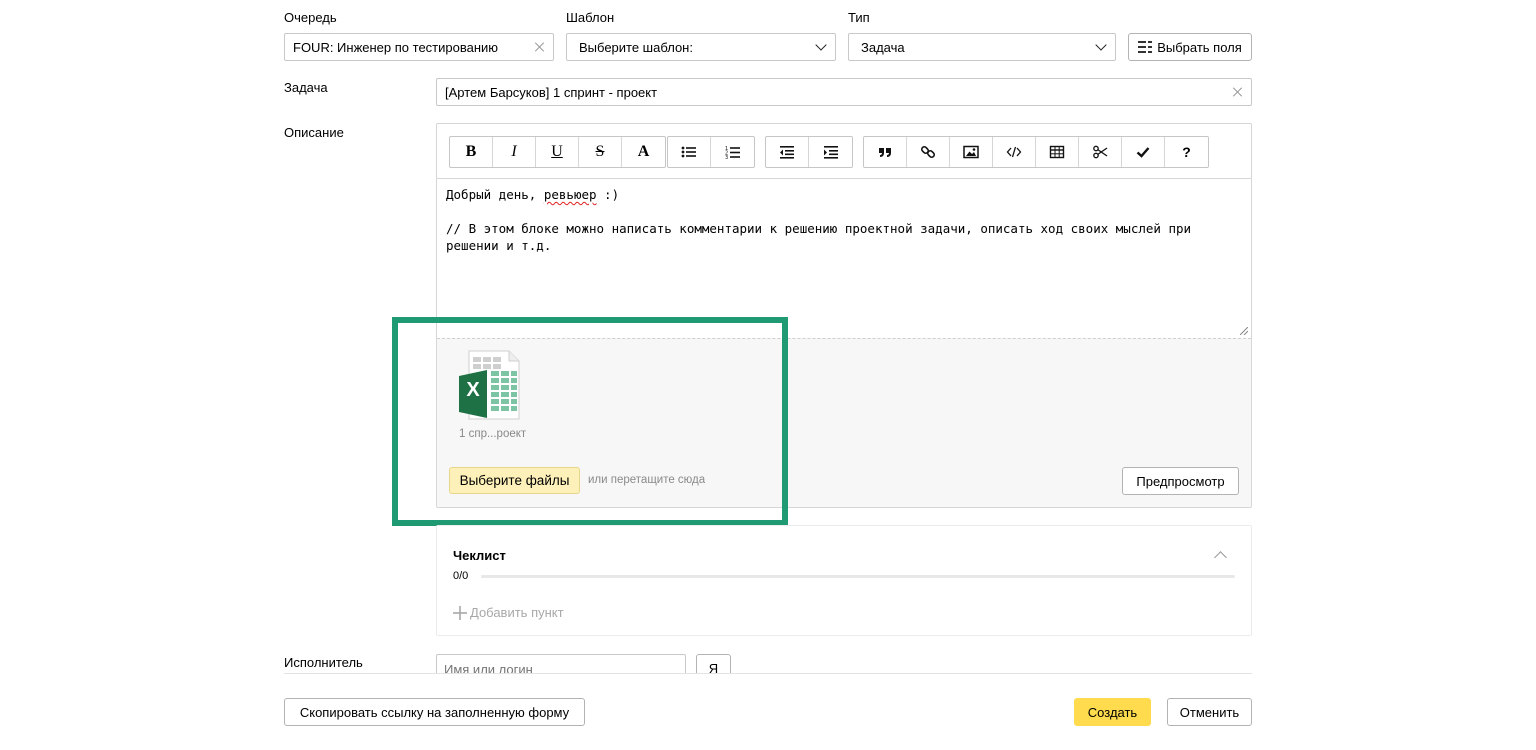  Describe the element at coordinates (306, 87) in the screenshot. I see `task-label: Задача` at that location.